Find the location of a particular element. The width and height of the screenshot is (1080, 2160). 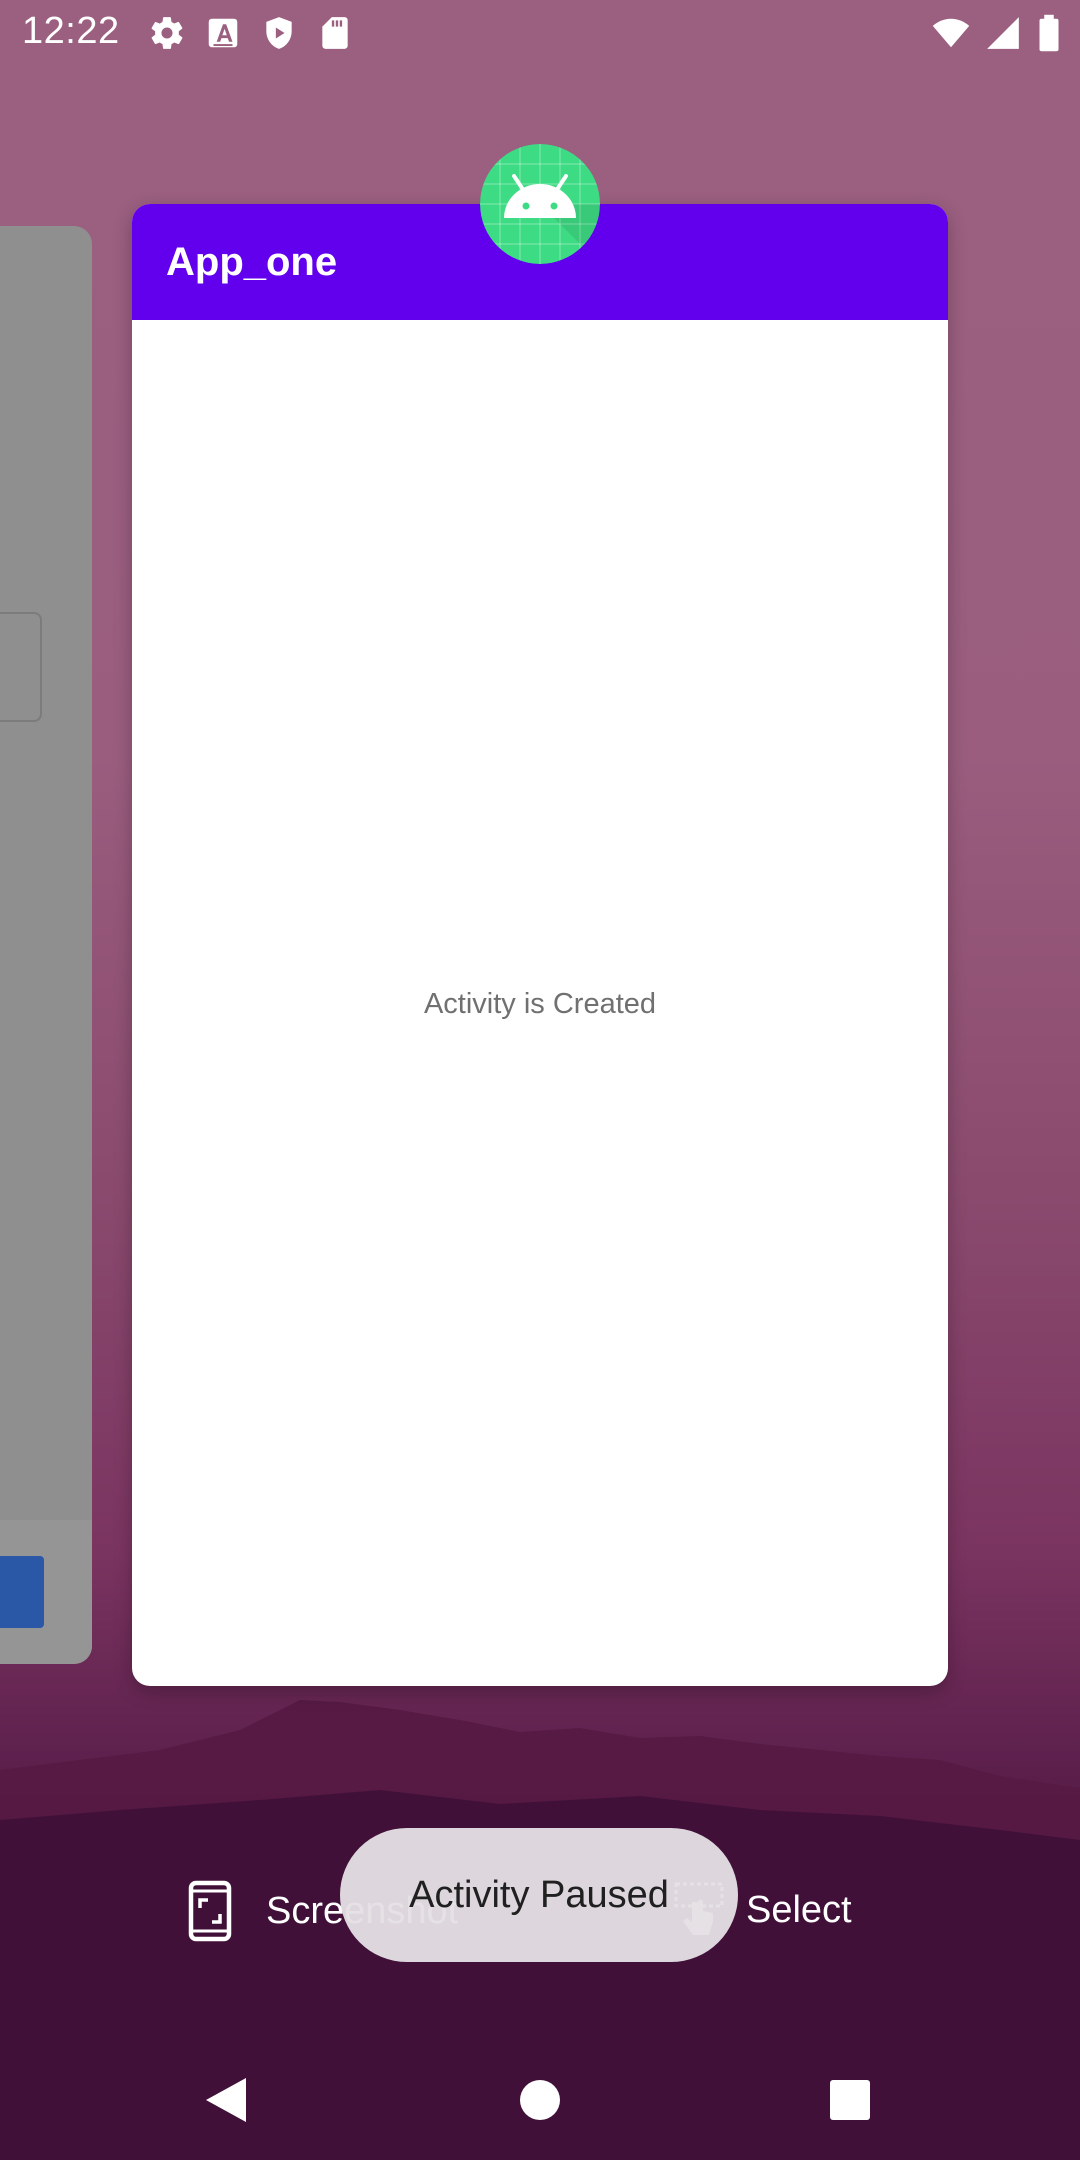

signal-icon is located at coordinates (1003, 33).